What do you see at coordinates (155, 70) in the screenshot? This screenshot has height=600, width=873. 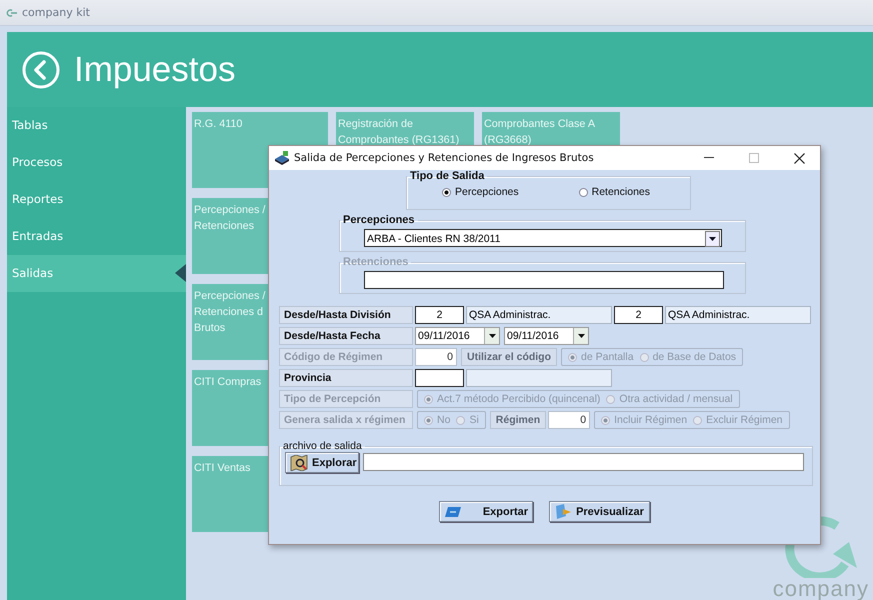 I see `page-title: Impuestos` at bounding box center [155, 70].